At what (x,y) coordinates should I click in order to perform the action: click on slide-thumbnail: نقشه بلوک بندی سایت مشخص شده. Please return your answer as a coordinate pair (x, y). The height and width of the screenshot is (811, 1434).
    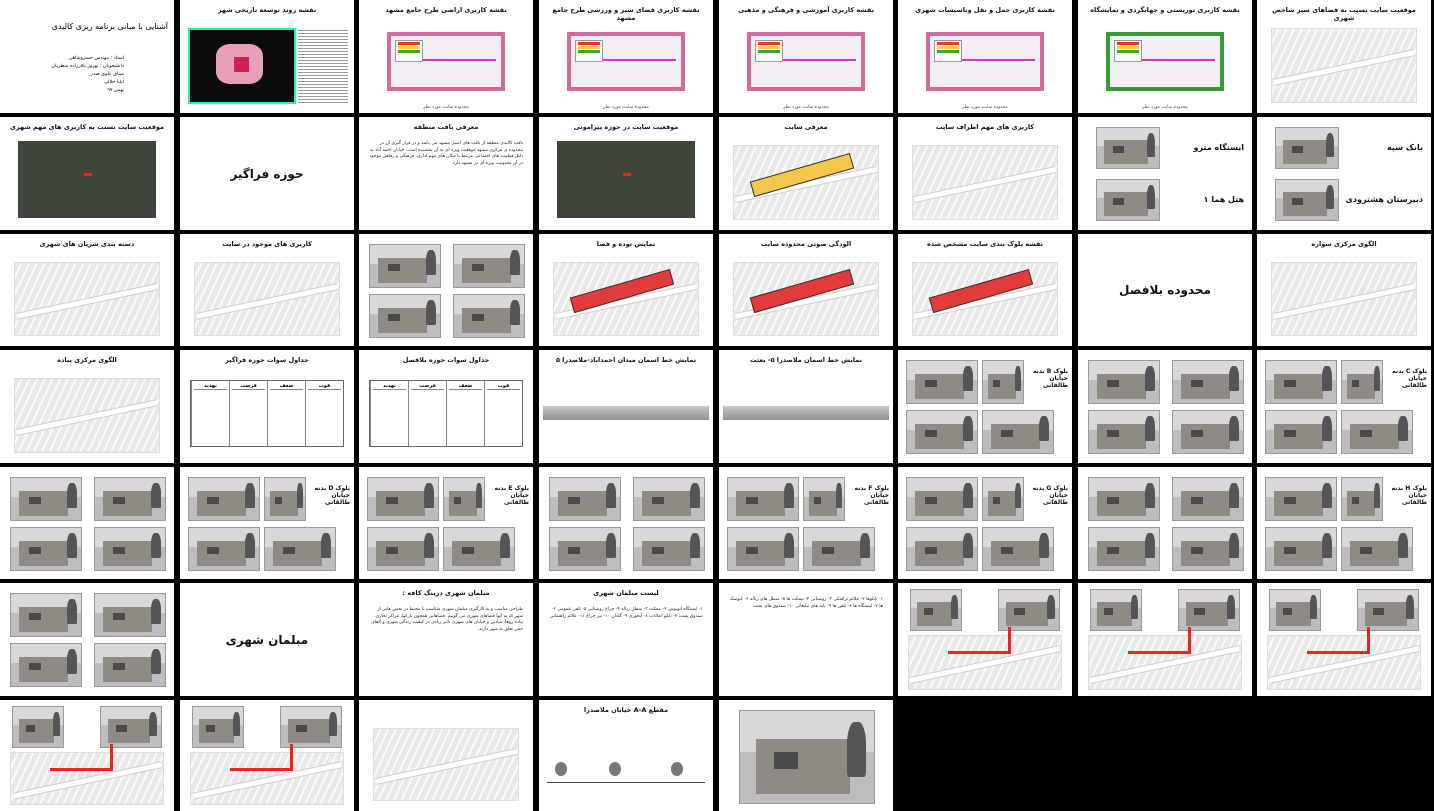
    Looking at the image, I should click on (985, 290).